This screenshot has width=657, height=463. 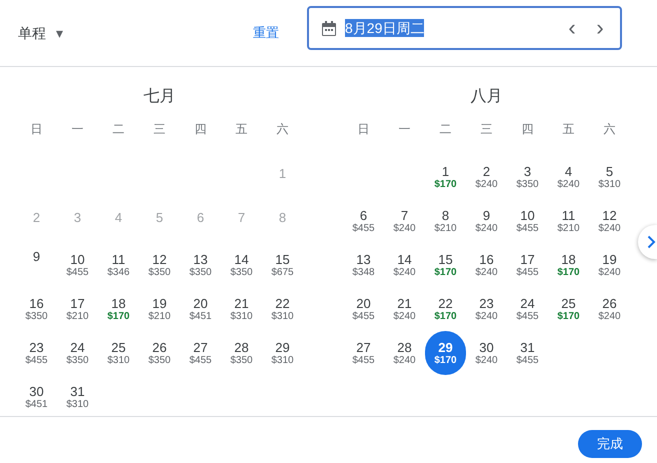 I want to click on calendar-date: 20 $455, so click(x=364, y=309).